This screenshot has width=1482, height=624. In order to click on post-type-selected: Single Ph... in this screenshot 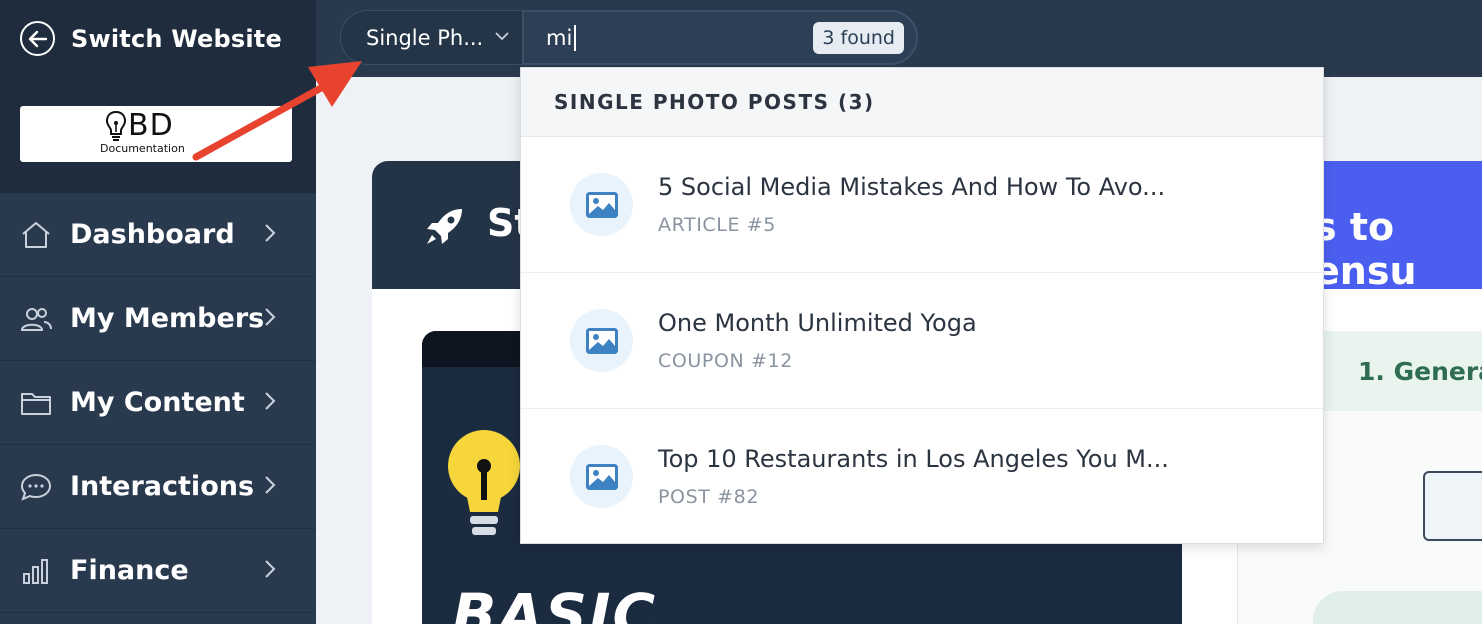, I will do `click(425, 37)`.